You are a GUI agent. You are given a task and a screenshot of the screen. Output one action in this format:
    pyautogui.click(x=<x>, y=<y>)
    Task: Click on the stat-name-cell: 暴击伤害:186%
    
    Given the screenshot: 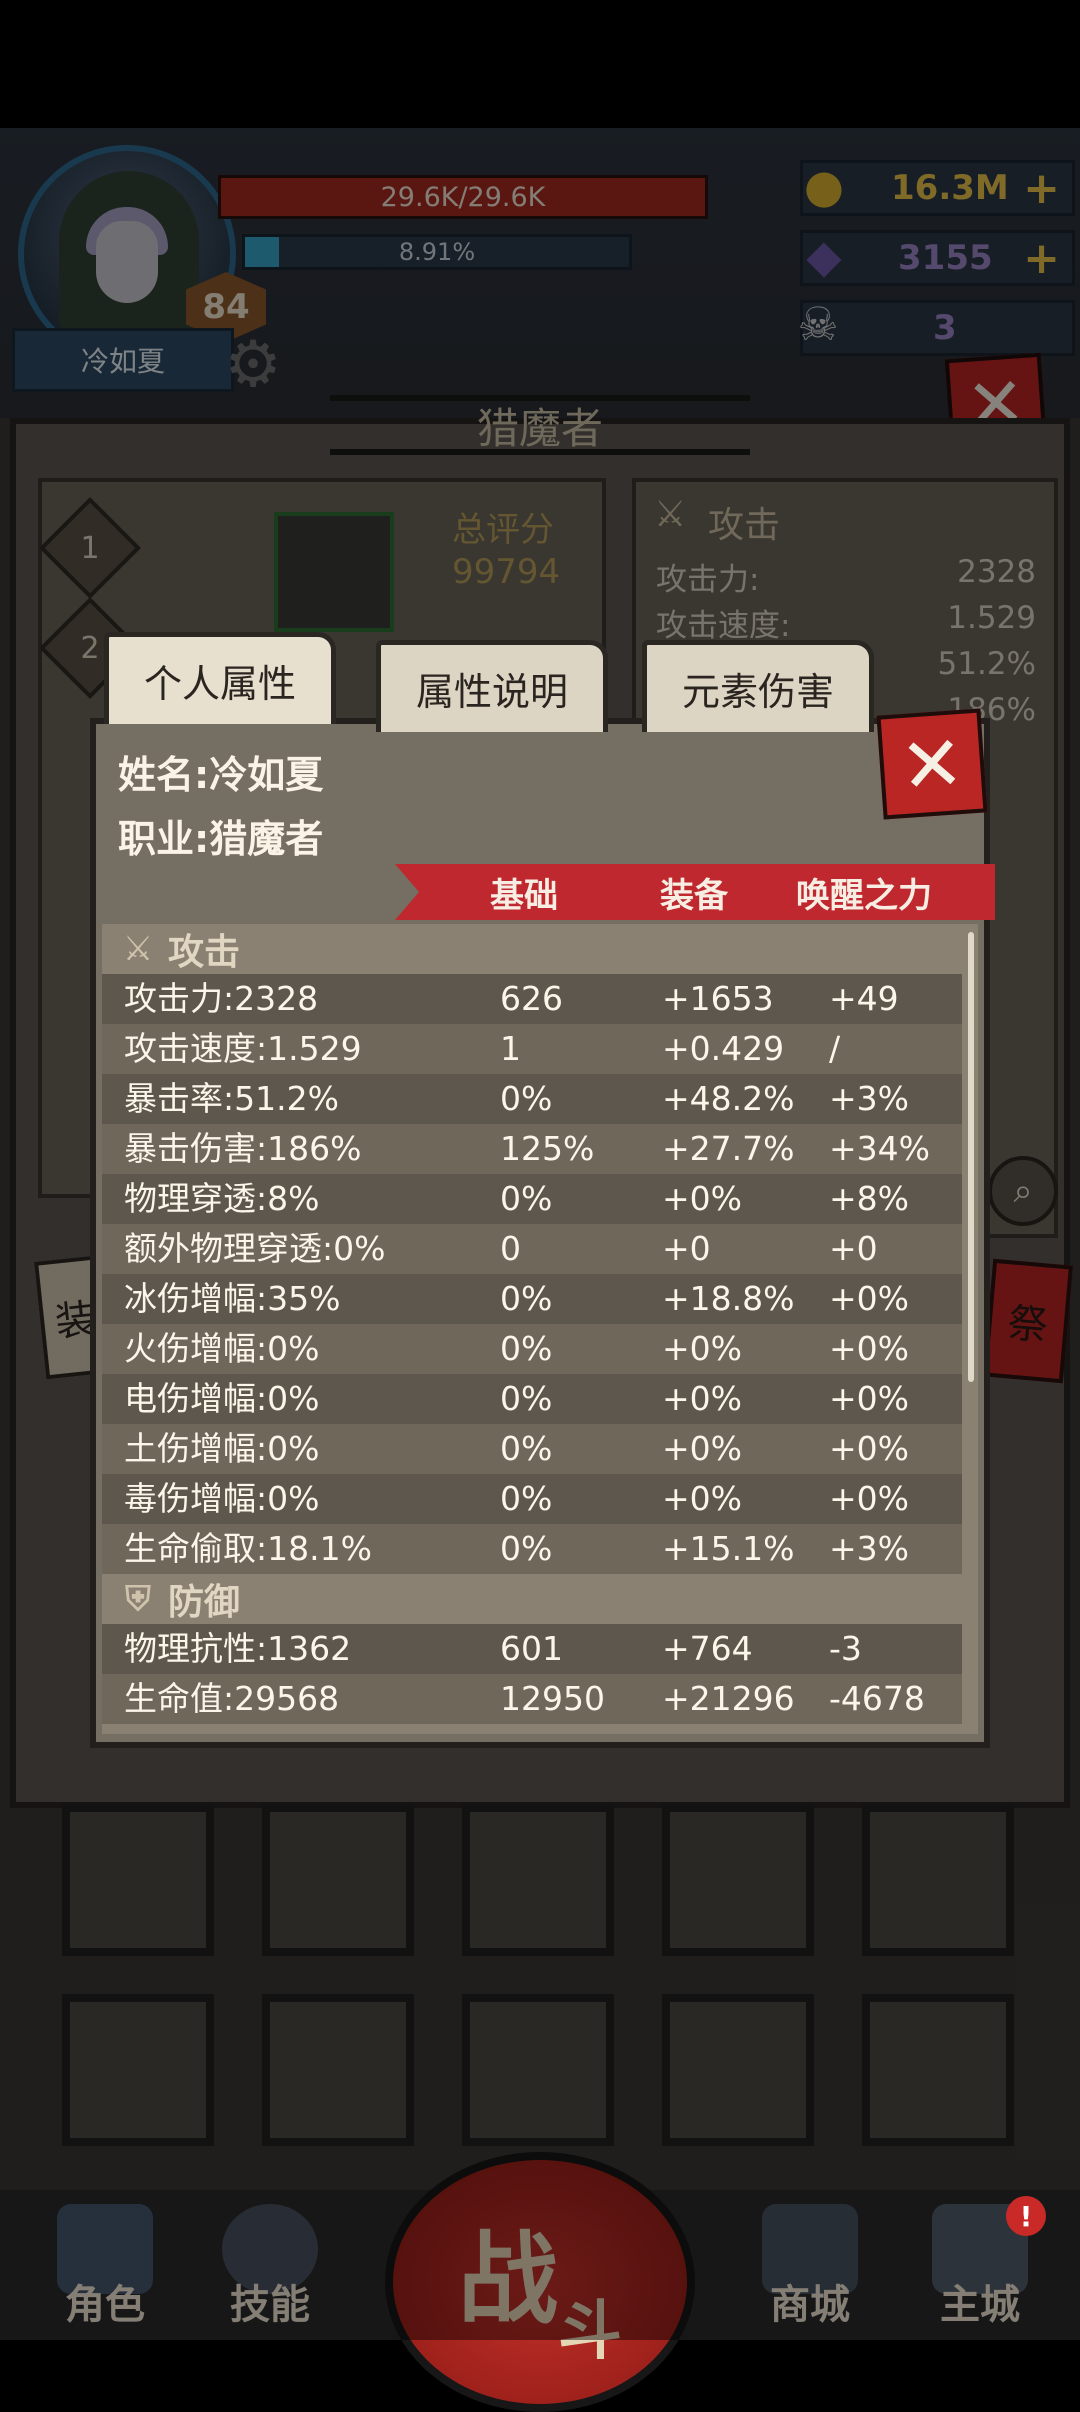 What is the action you would take?
    pyautogui.click(x=243, y=1148)
    